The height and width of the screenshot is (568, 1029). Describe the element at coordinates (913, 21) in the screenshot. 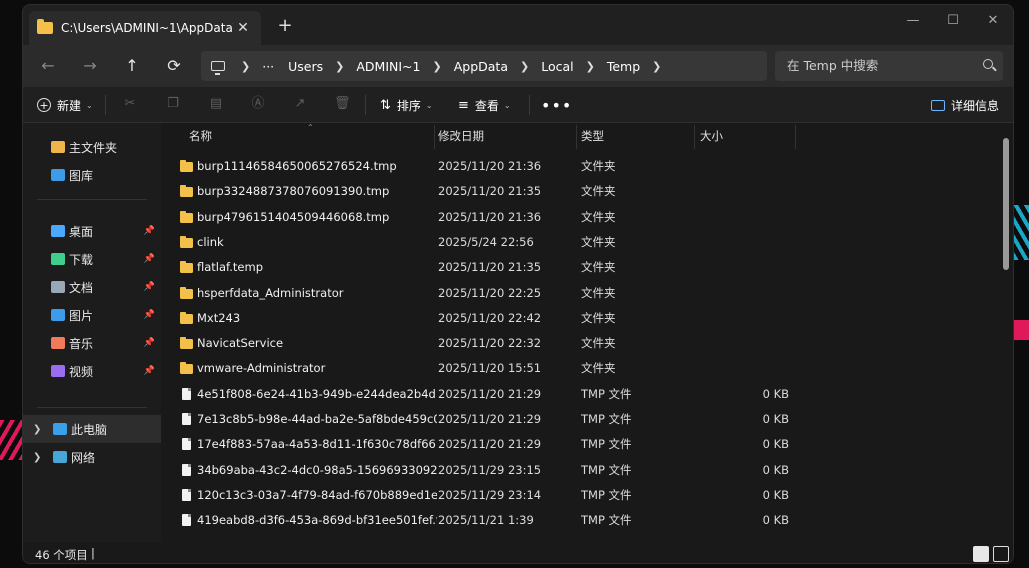

I see `minimize-button: —` at that location.